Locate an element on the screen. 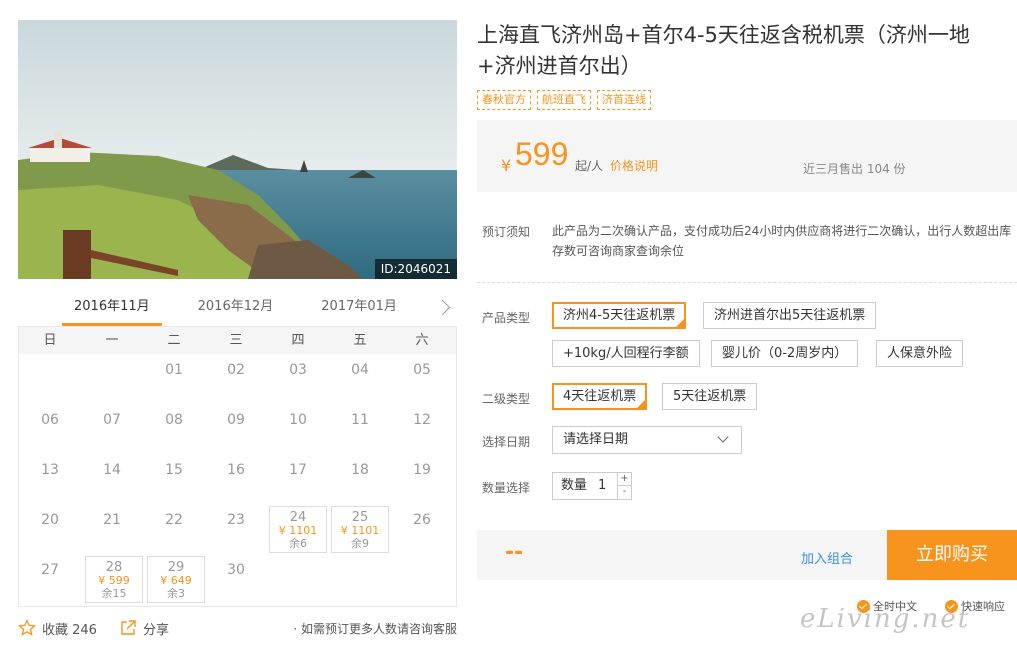 This screenshot has height=654, width=1017. total-price: -- is located at coordinates (514, 552).